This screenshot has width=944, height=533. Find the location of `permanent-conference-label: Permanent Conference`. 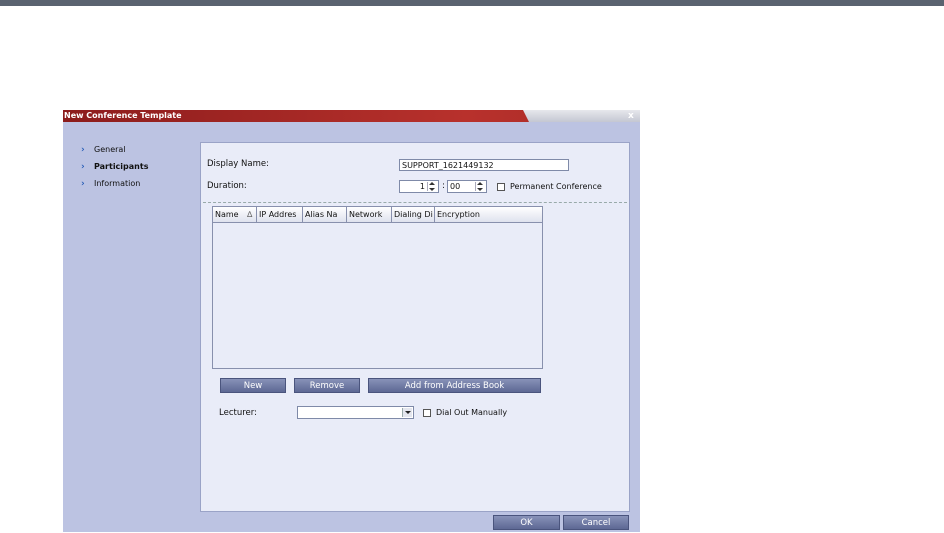

permanent-conference-label: Permanent Conference is located at coordinates (556, 186).